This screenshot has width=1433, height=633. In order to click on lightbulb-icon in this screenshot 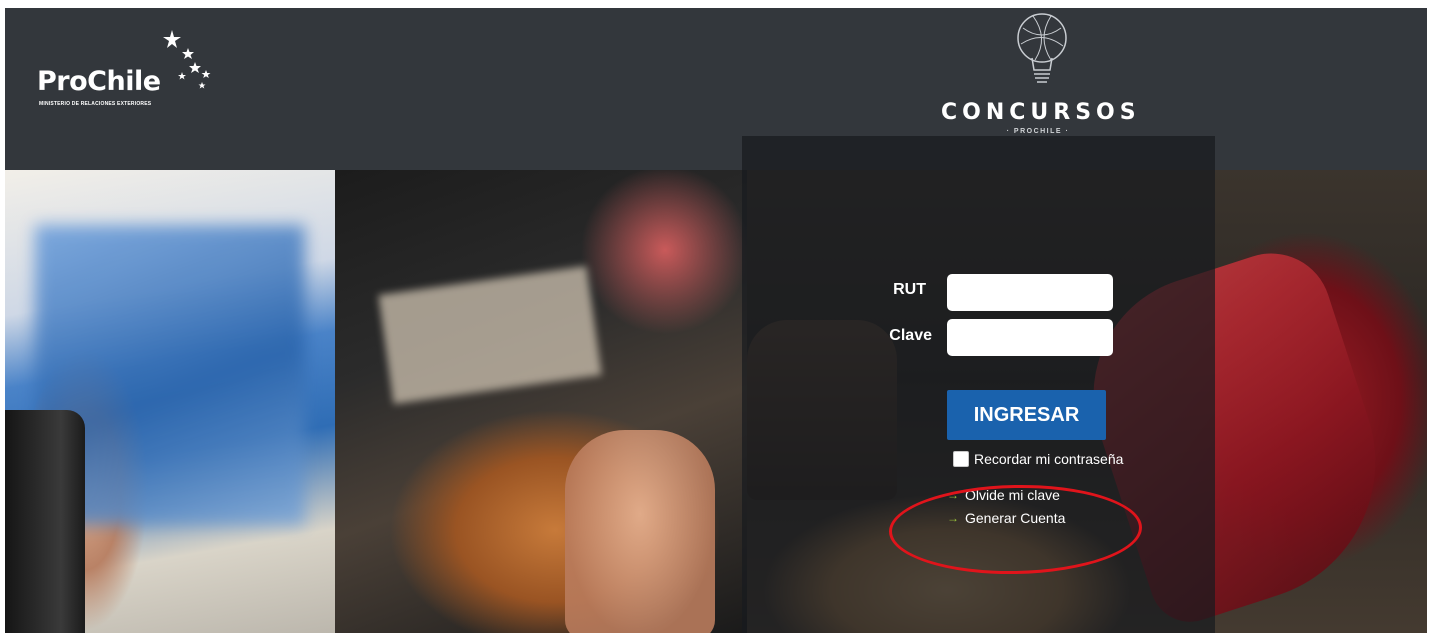, I will do `click(1042, 48)`.